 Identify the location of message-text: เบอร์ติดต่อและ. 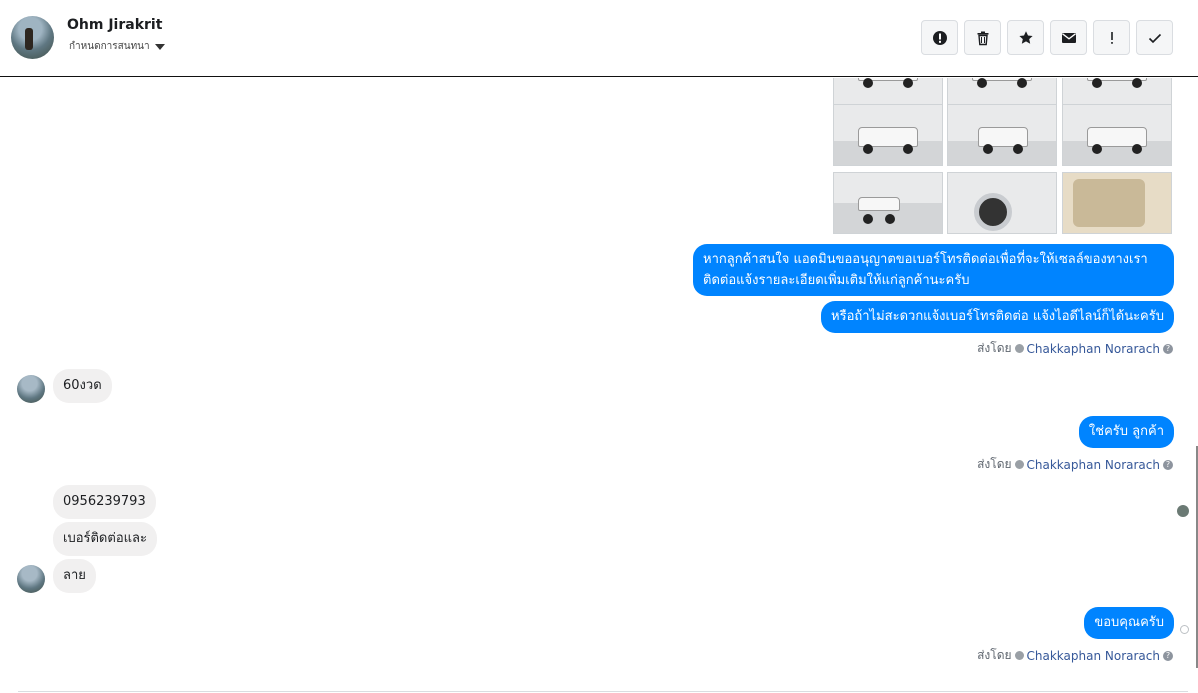
(105, 538).